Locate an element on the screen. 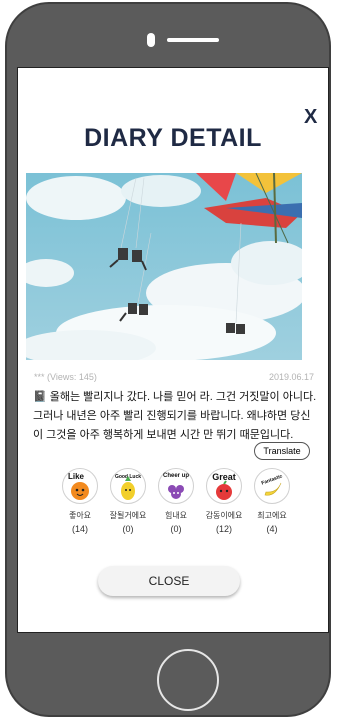 The width and height of the screenshot is (337, 721). reaction-count: (12) is located at coordinates (223, 529).